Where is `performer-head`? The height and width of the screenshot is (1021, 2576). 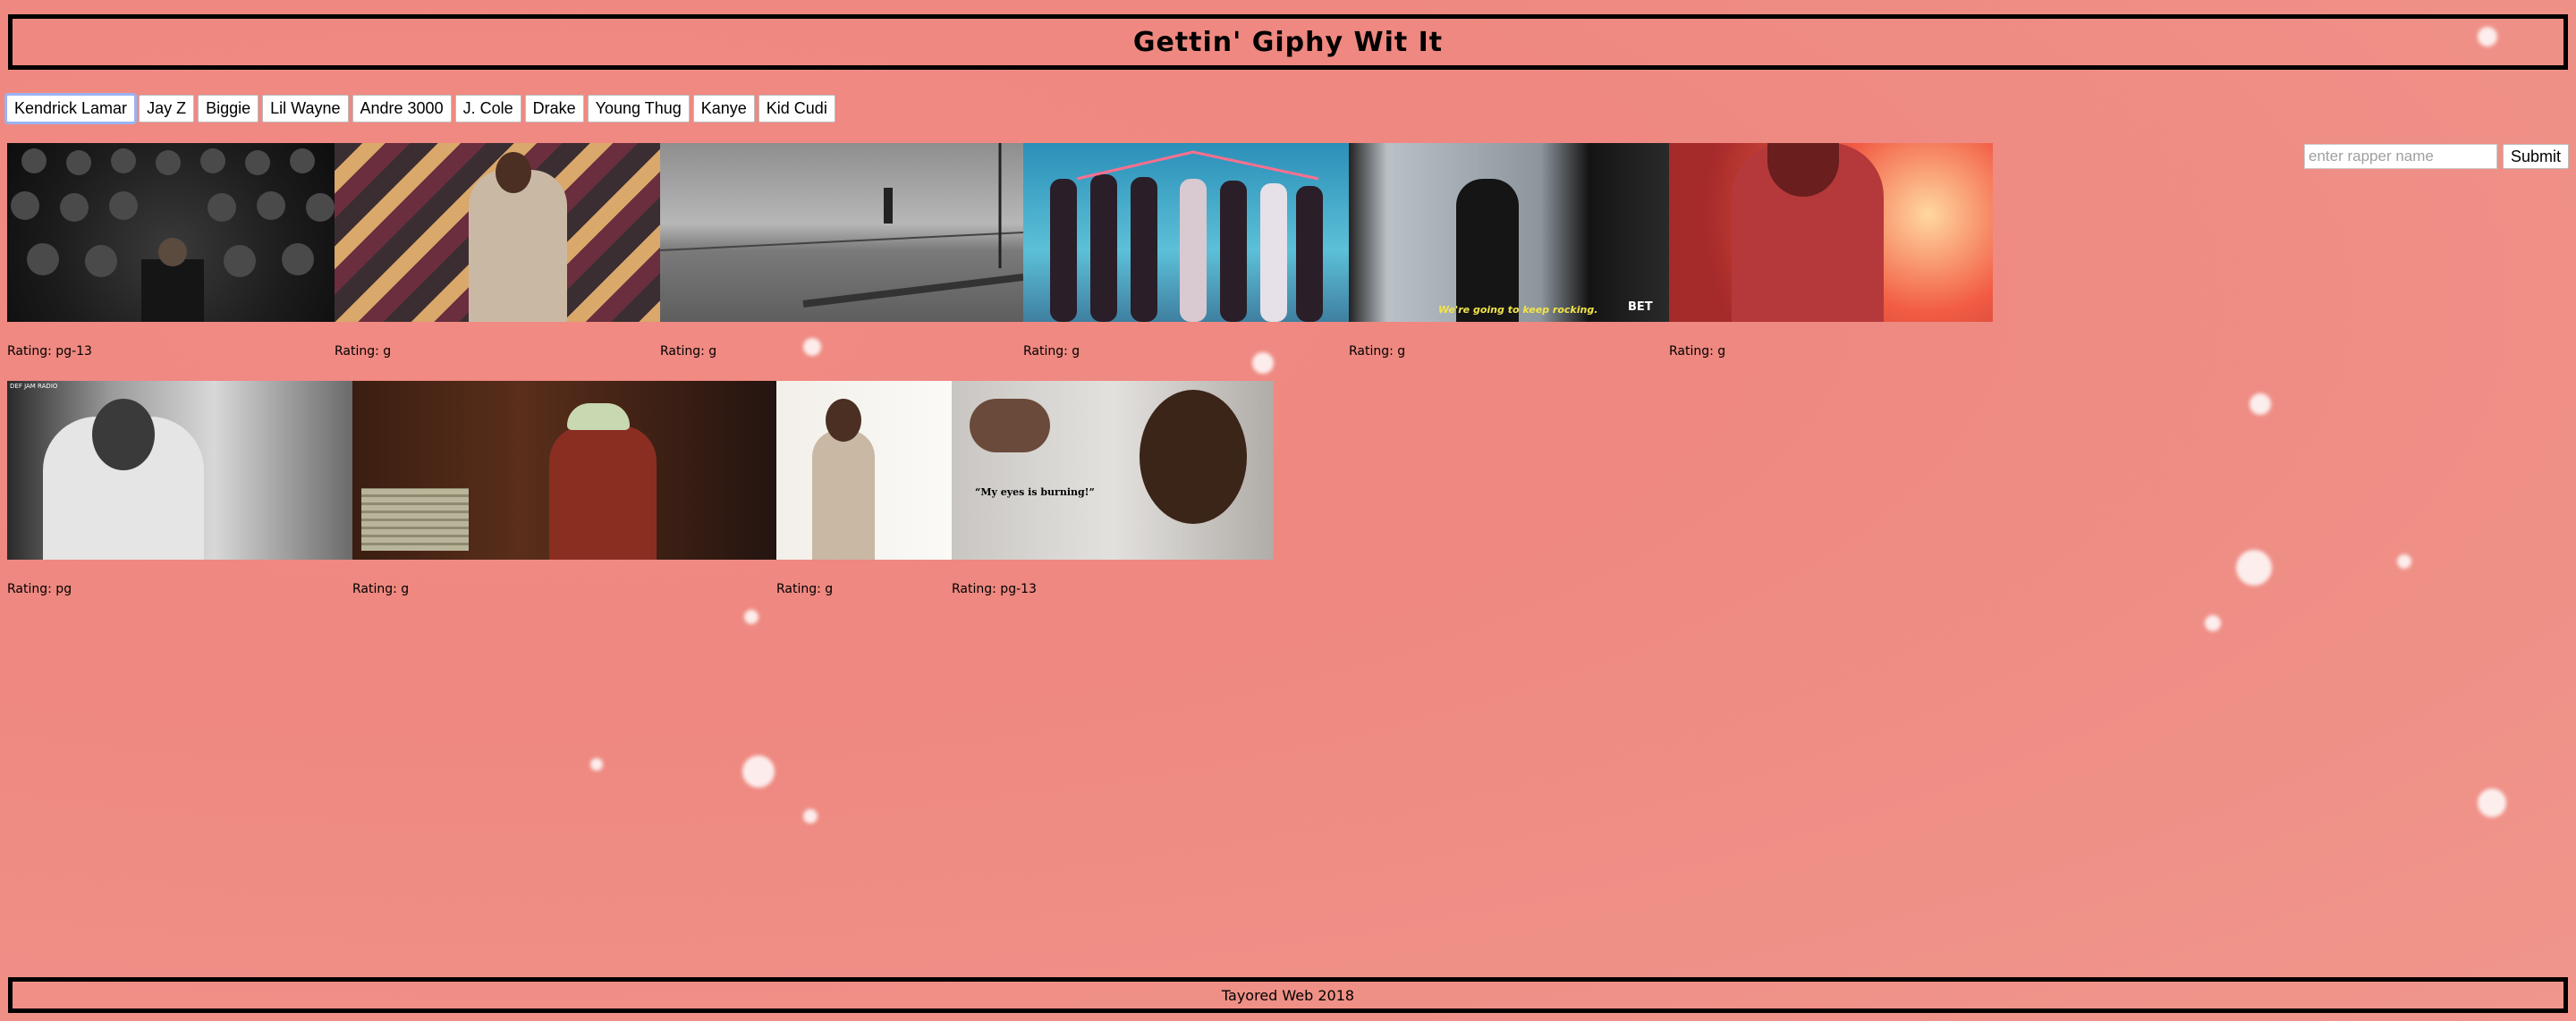 performer-head is located at coordinates (513, 172).